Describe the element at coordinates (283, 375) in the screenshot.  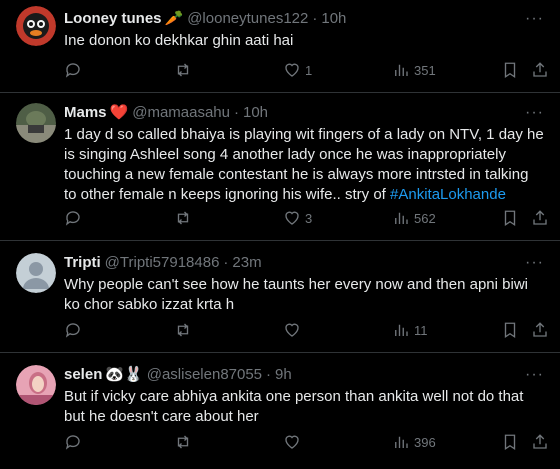
I see `timestamp: 9h` at that location.